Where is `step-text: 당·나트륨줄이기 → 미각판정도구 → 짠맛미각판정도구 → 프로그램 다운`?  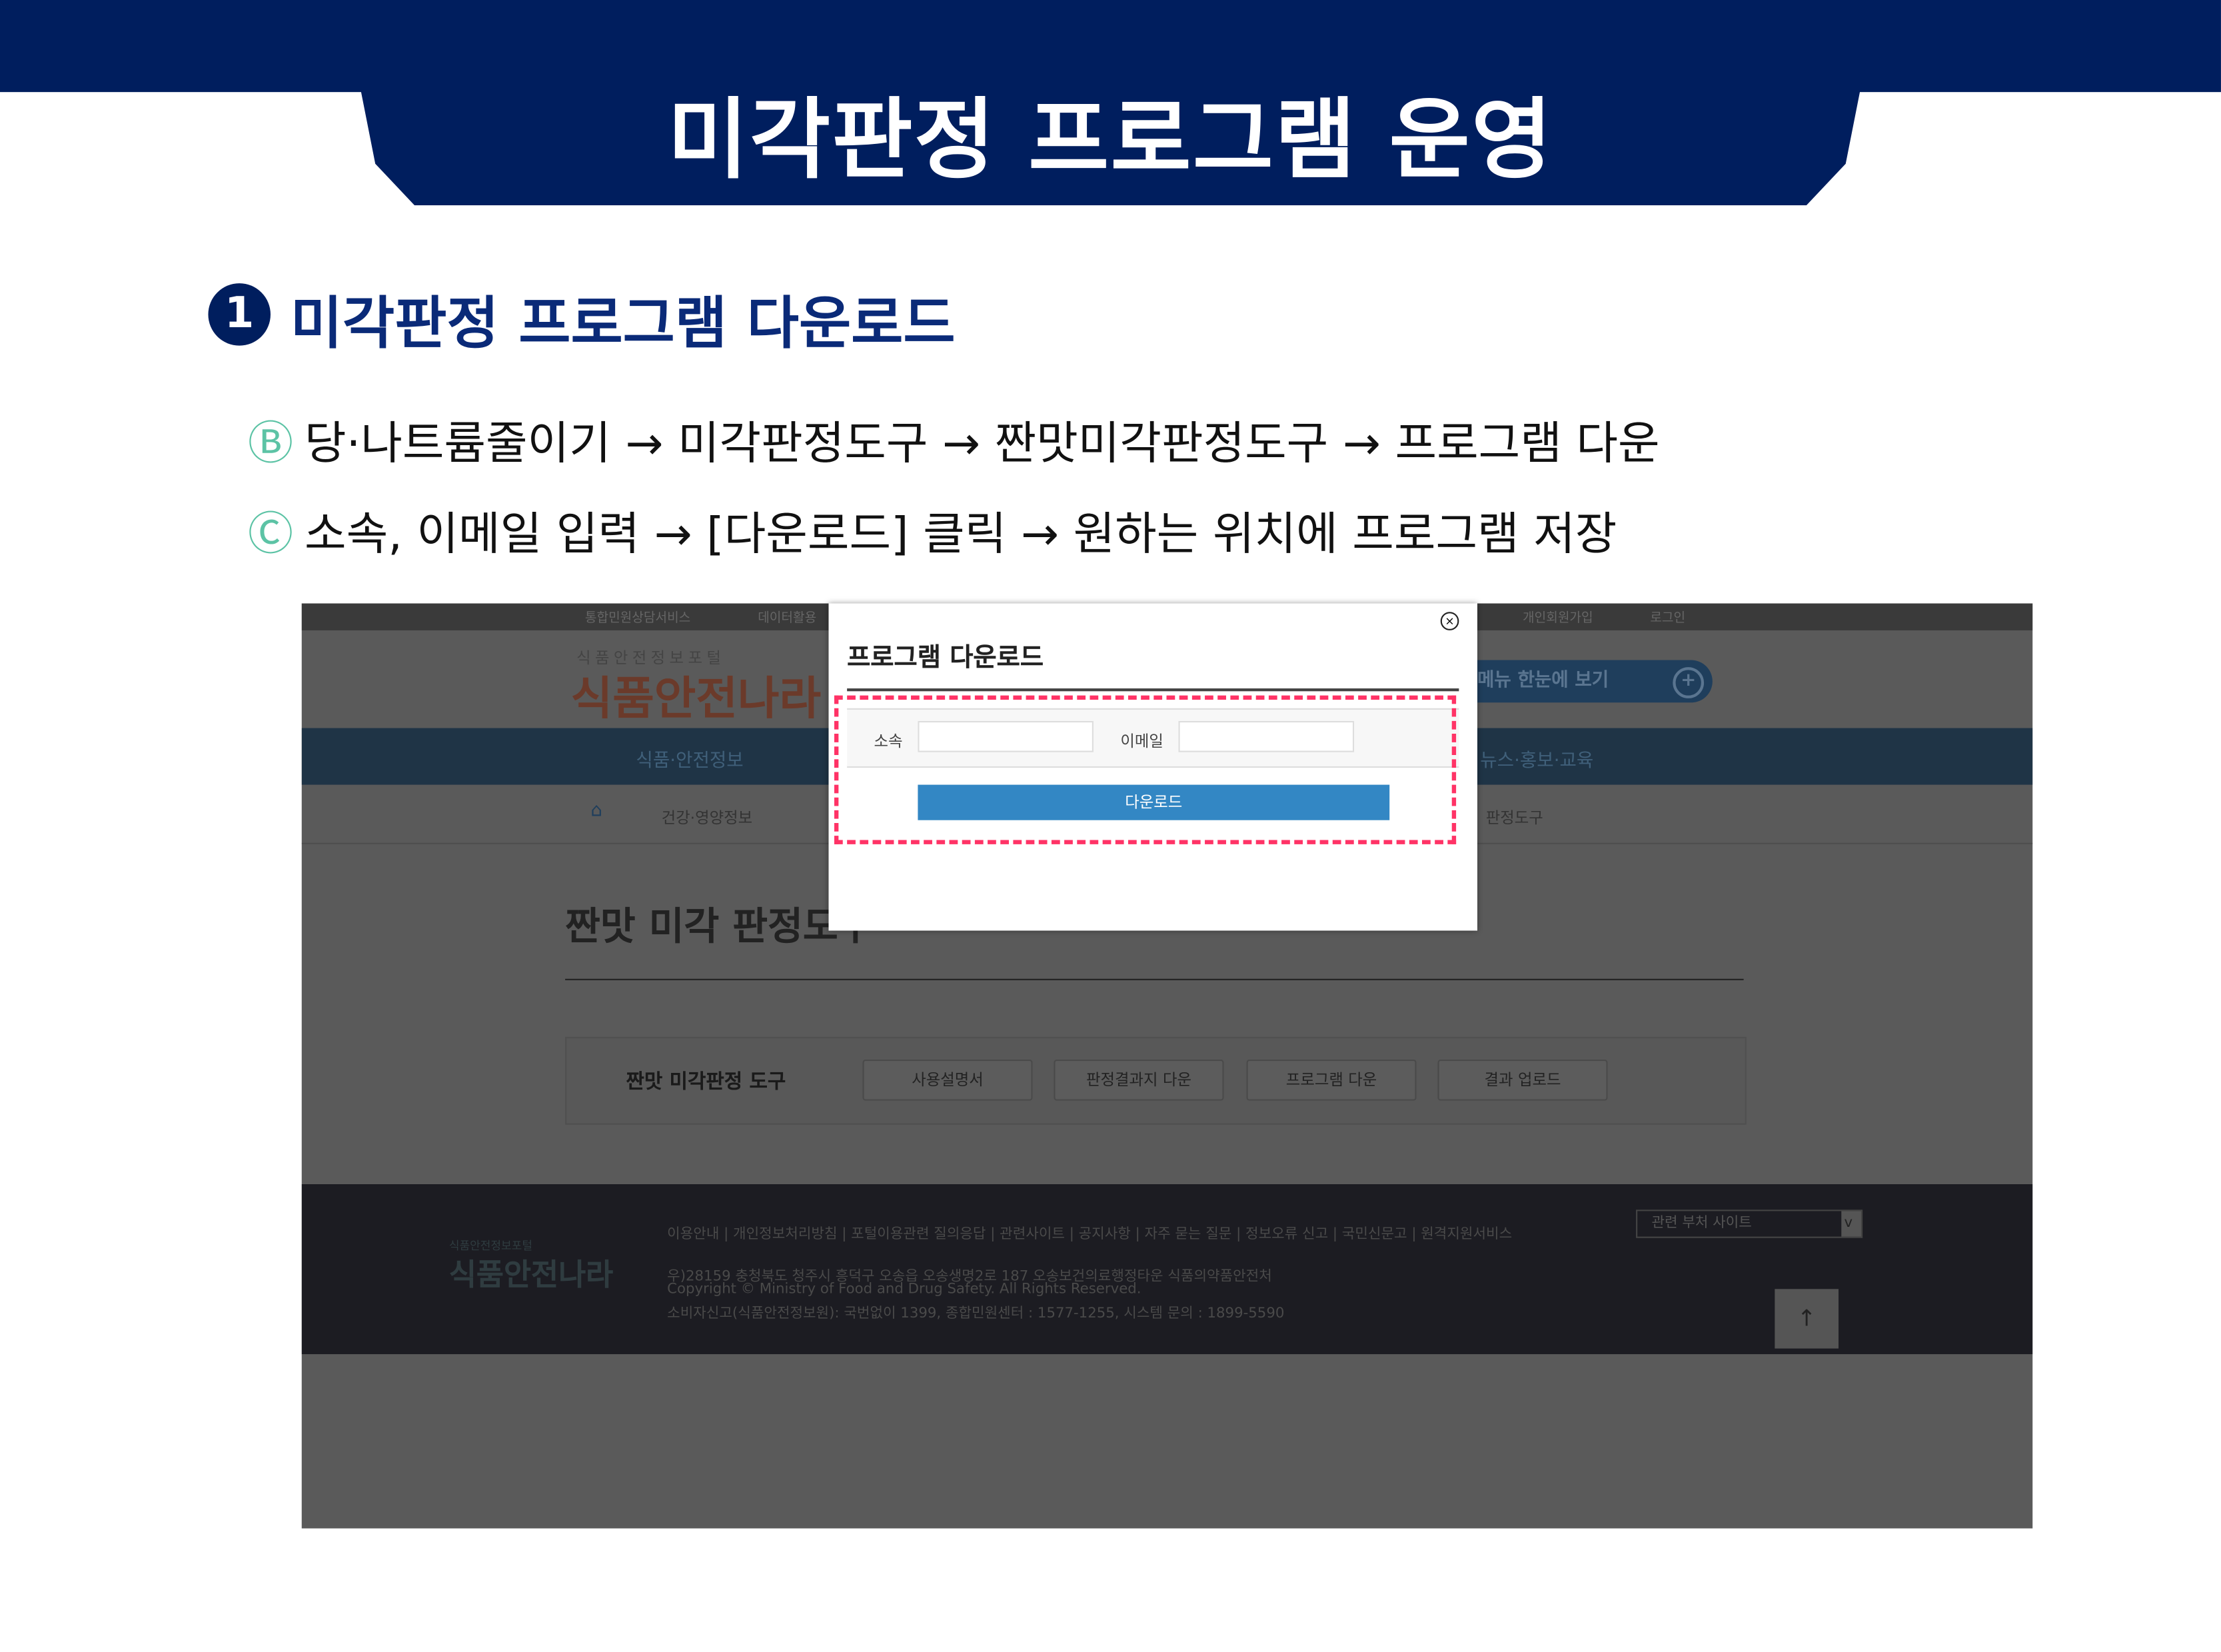 step-text: 당·나트륨줄이기 → 미각판정도구 → 짠맛미각판정도구 → 프로그램 다운 is located at coordinates (982, 443).